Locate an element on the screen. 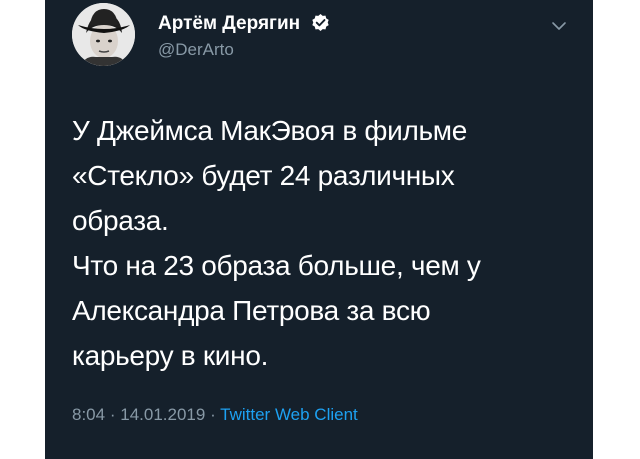  tweet-text-line: Что на 23 образа больше, чем у is located at coordinates (276, 265).